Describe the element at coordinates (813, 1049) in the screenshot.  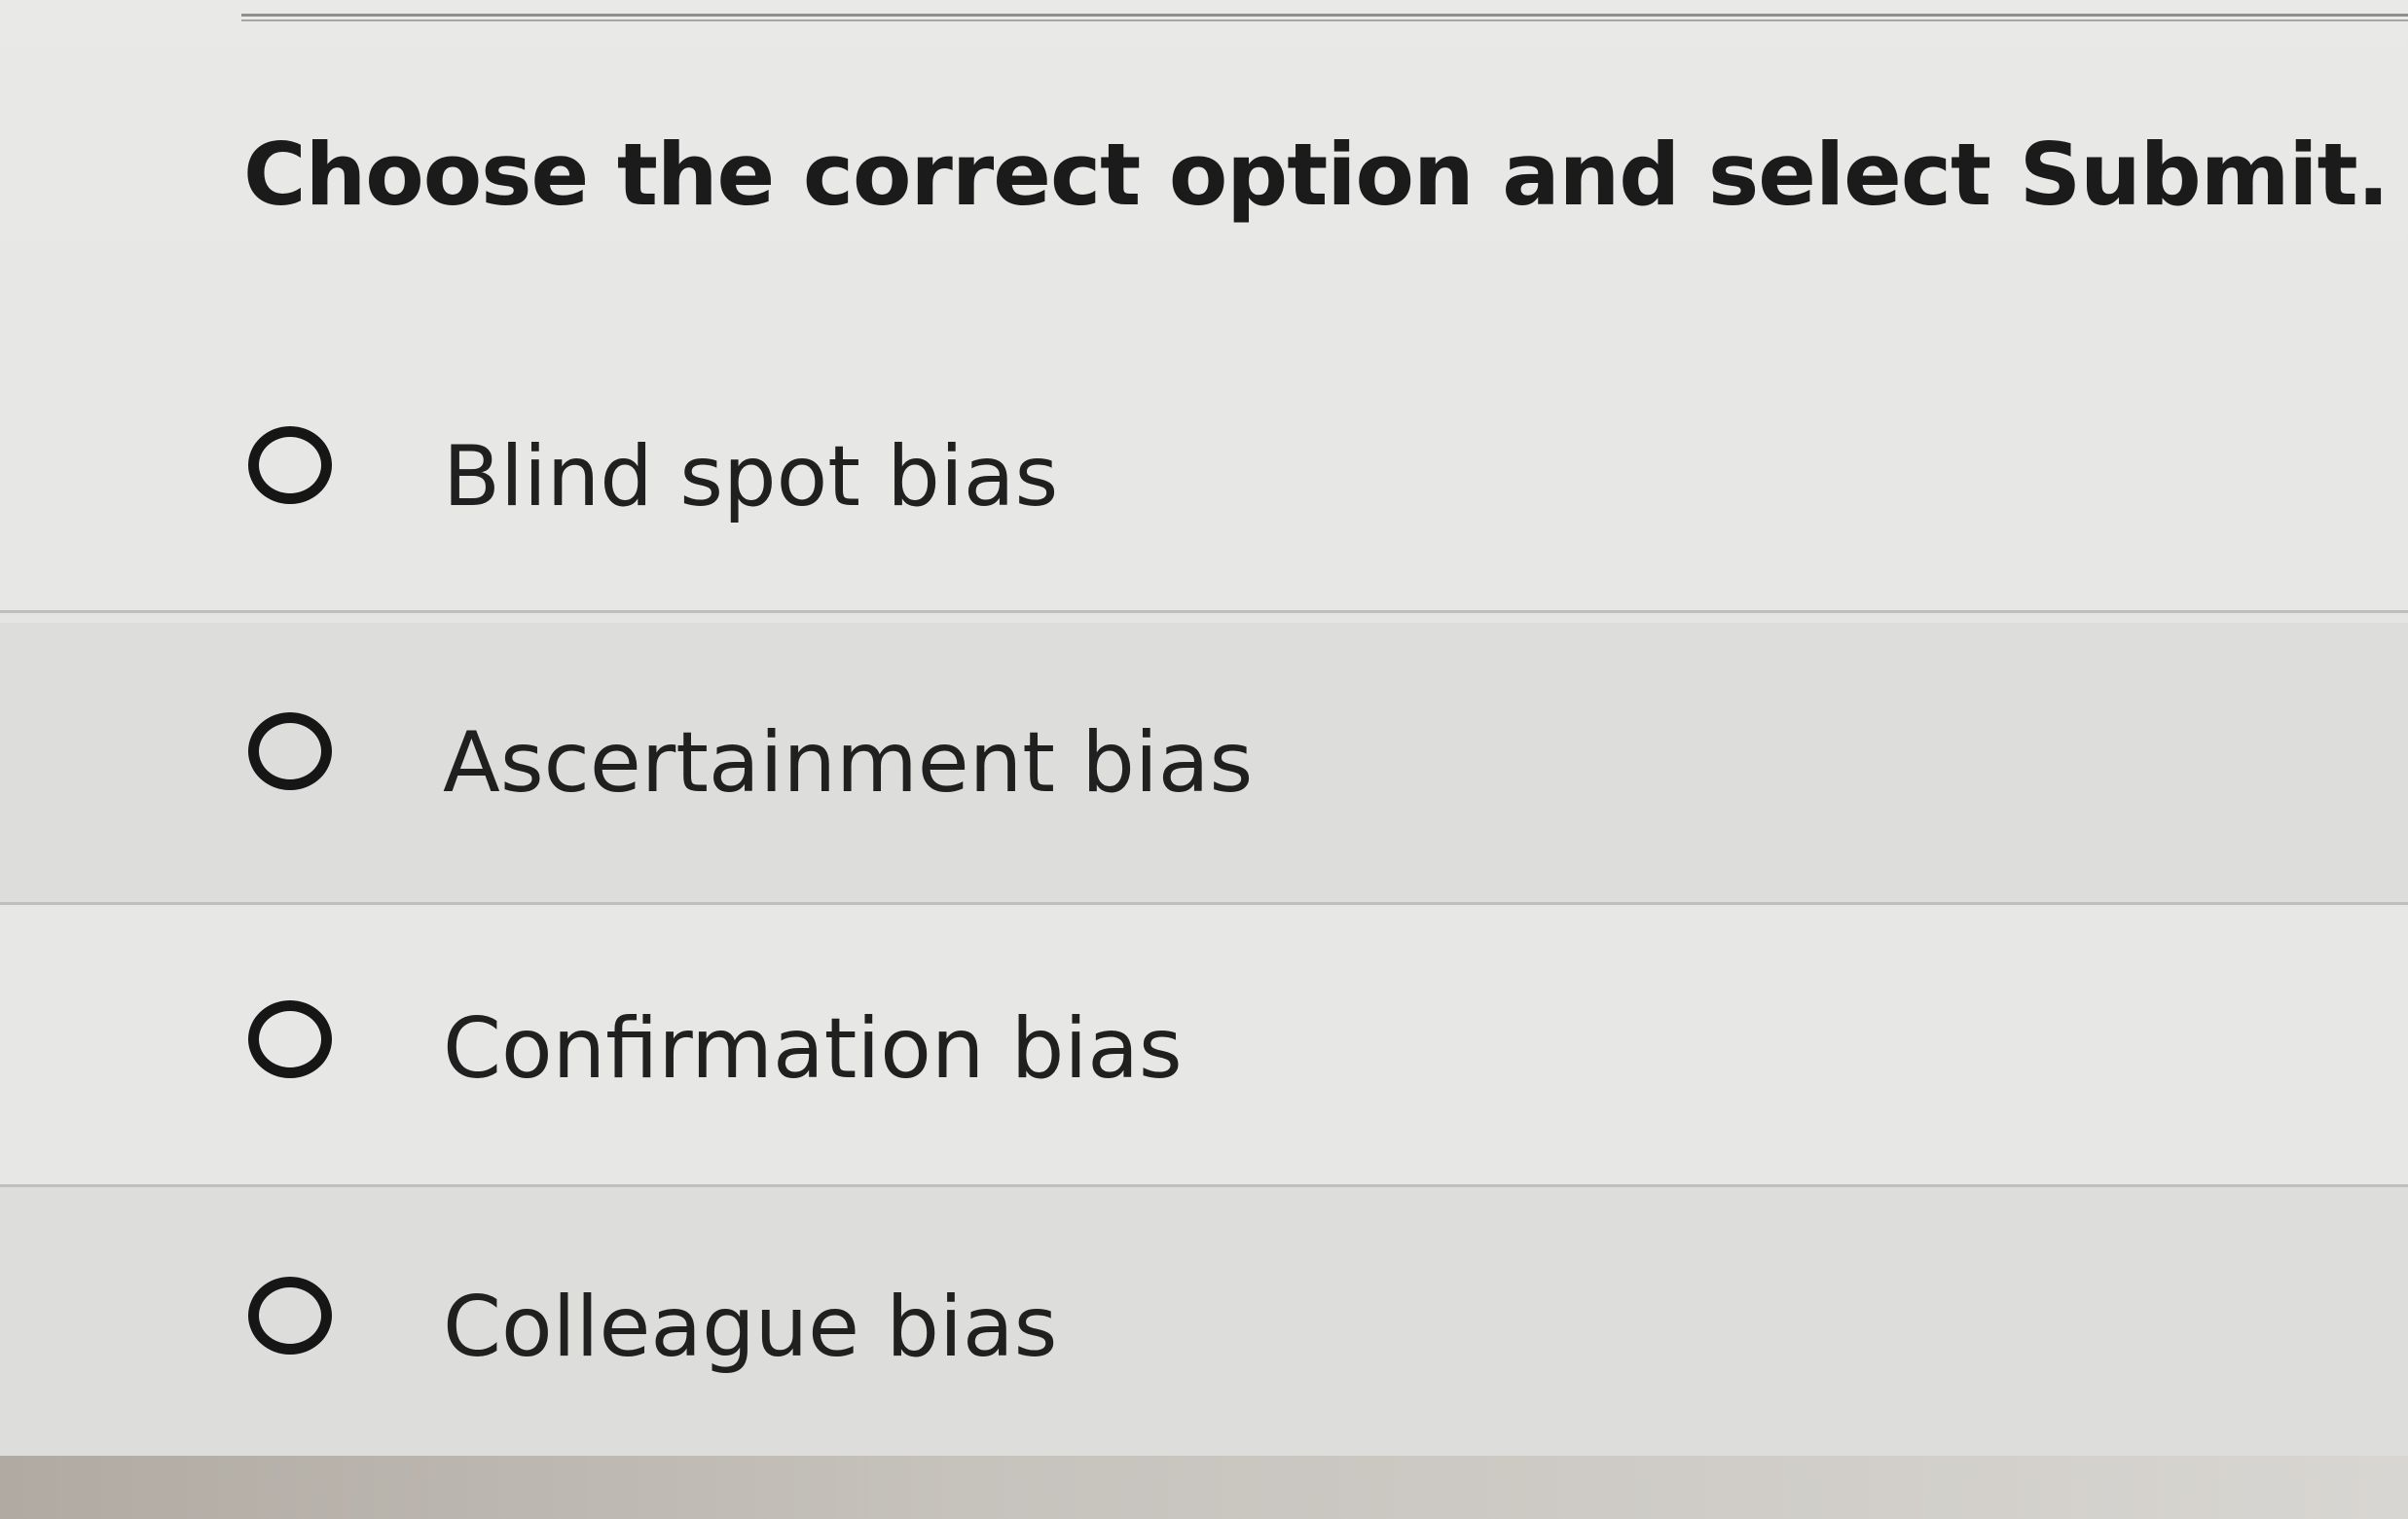
I see `option-label: Confirmation bias` at that location.